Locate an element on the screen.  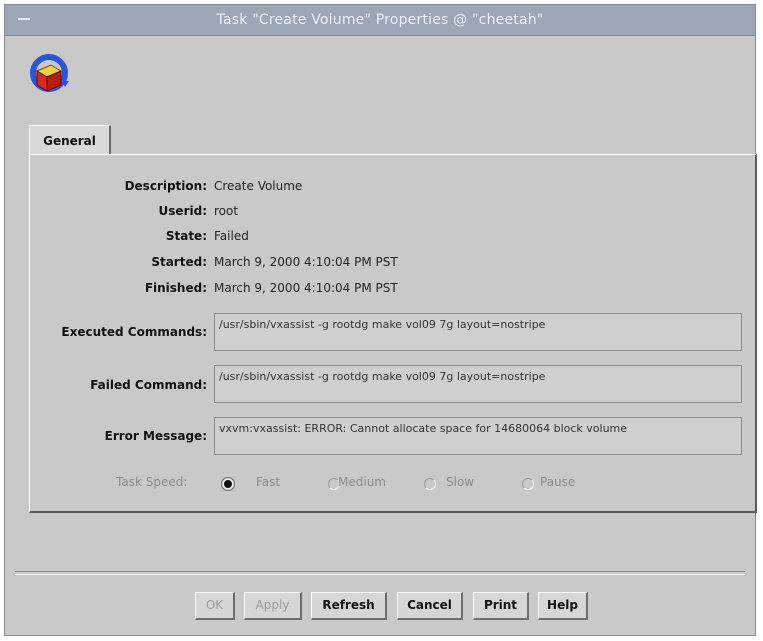
radio-slow is located at coordinates (430, 484).